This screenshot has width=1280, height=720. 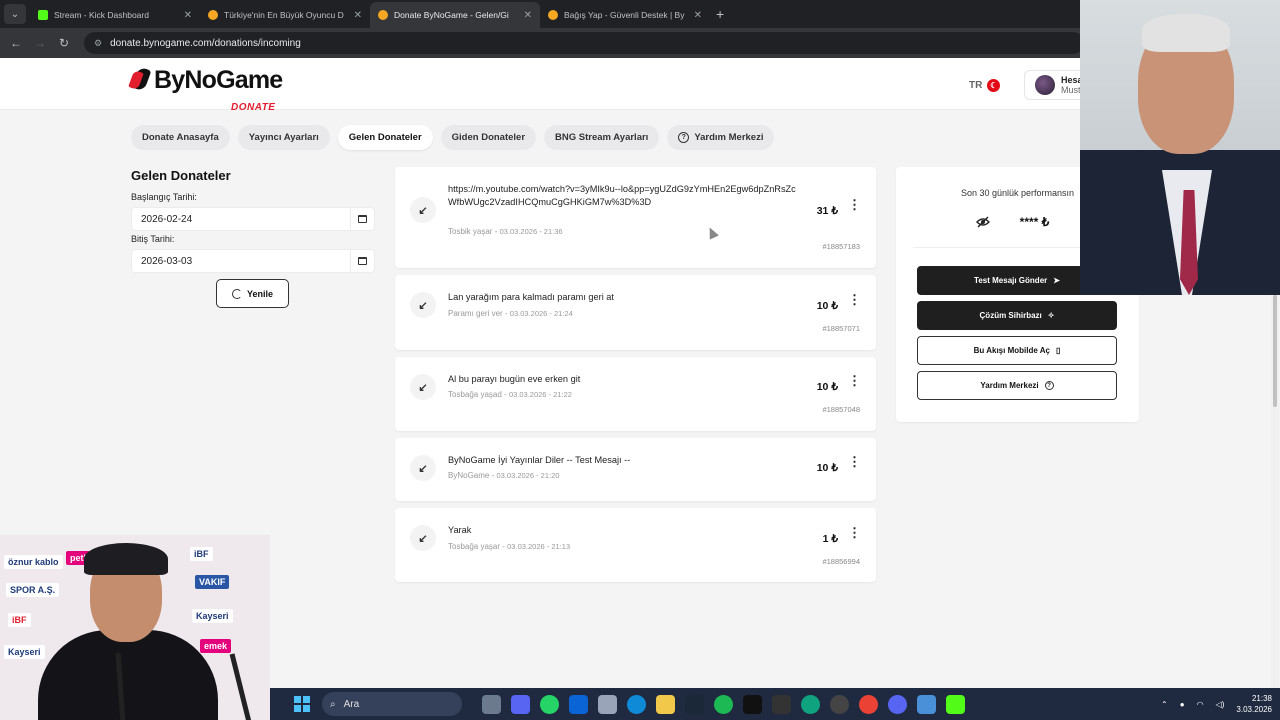 I want to click on nav-help-label: Yardım Merkezi, so click(x=729, y=137).